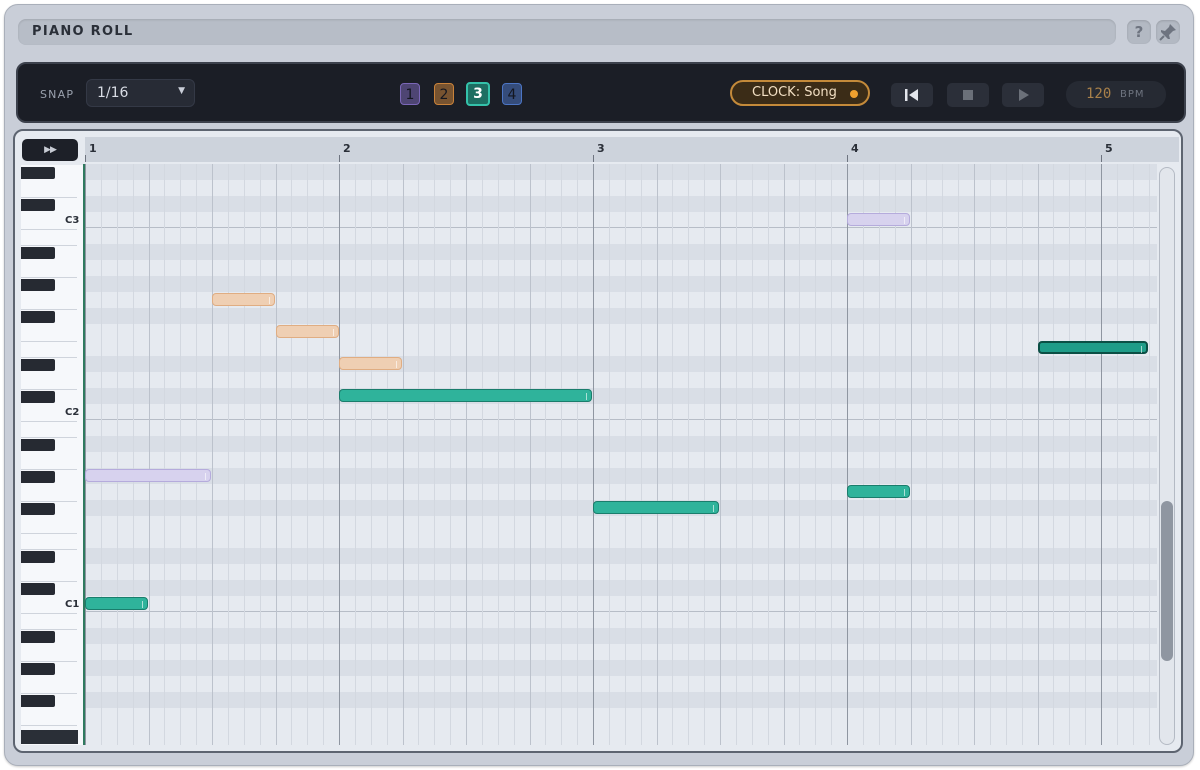 The width and height of the screenshot is (1200, 770). I want to click on stop-icon, so click(968, 95).